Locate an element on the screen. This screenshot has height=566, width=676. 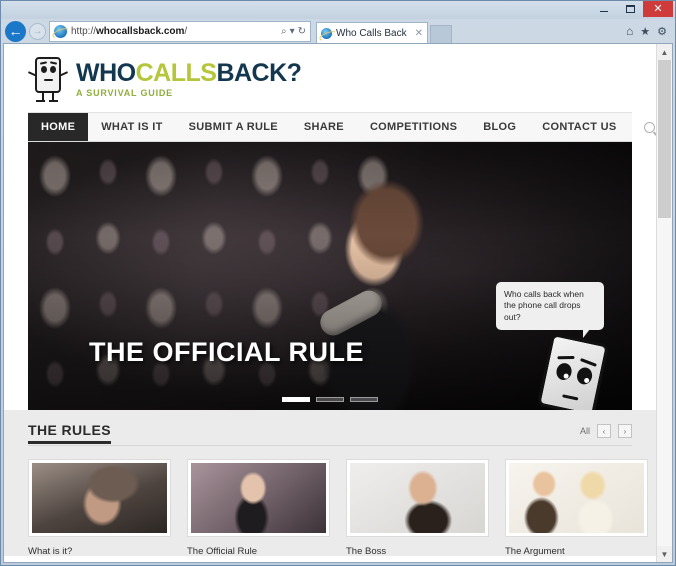
rule-card: The Official Rule is located at coordinates (258, 508).